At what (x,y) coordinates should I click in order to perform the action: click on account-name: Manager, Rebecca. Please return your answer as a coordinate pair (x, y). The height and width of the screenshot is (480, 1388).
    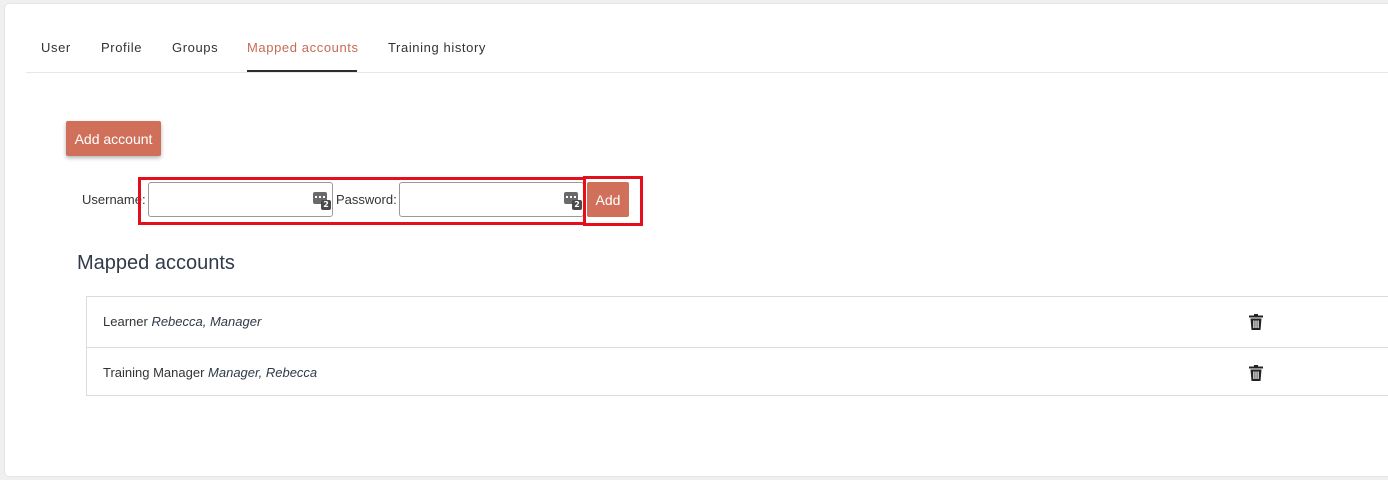
    Looking at the image, I should click on (263, 372).